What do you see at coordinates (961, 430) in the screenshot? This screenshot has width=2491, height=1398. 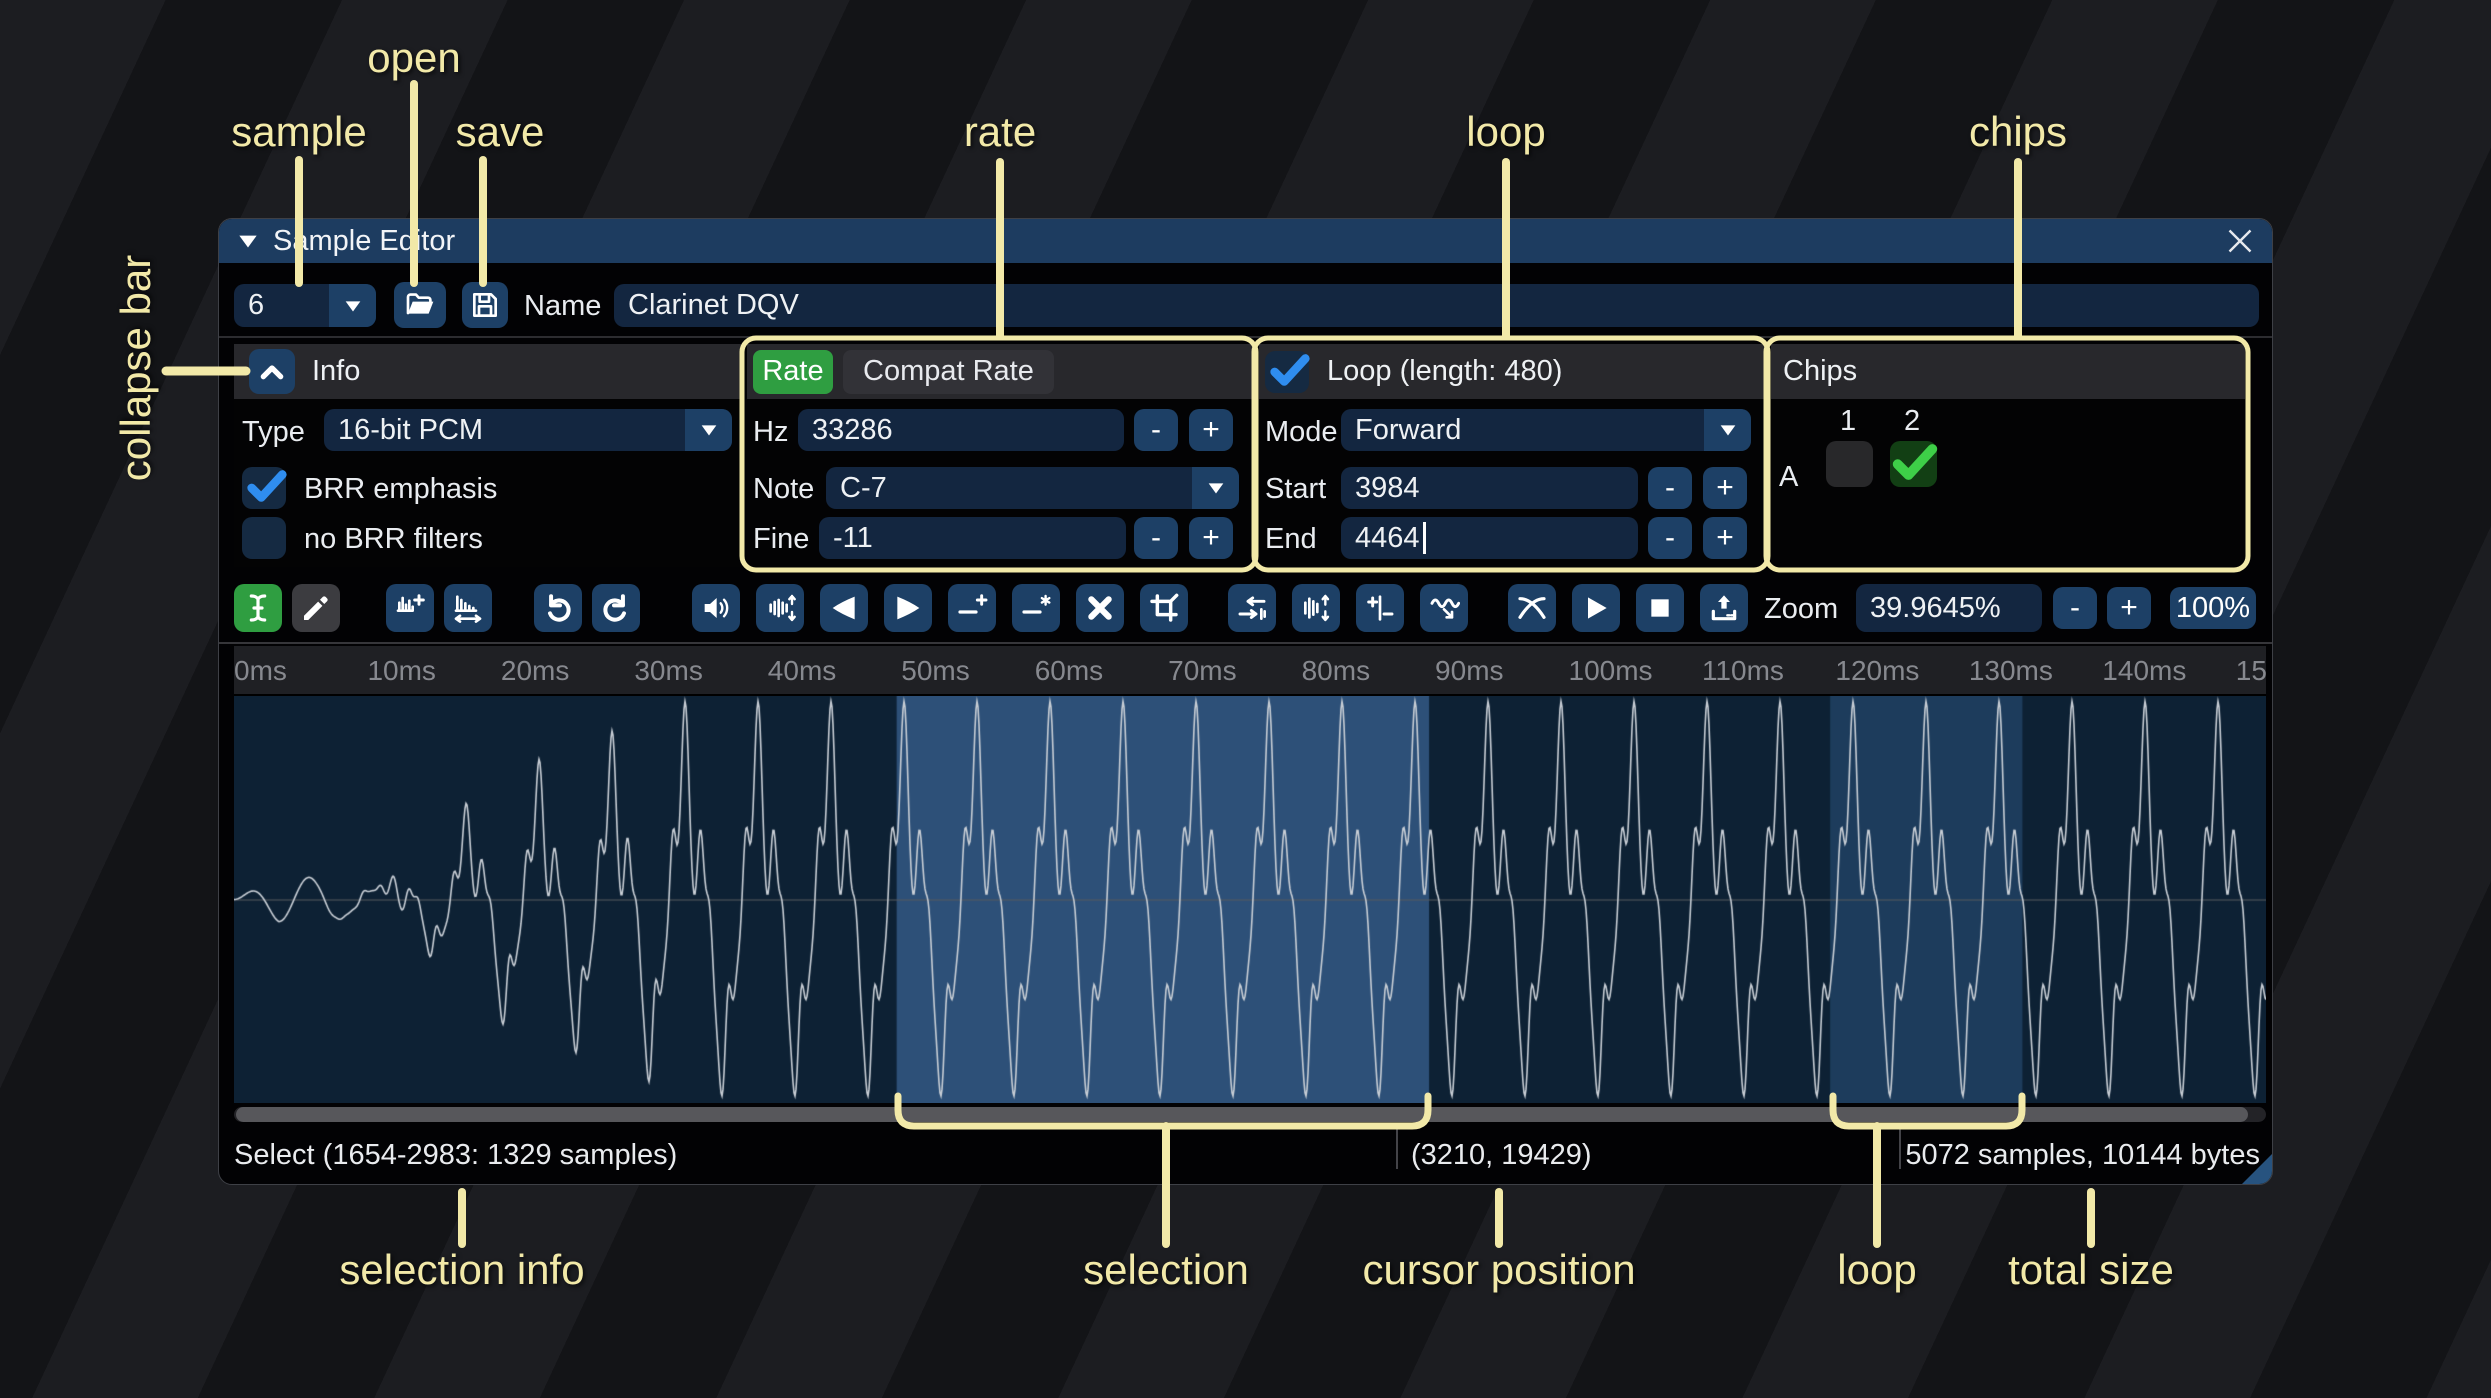 I see `hz-input: 33286` at bounding box center [961, 430].